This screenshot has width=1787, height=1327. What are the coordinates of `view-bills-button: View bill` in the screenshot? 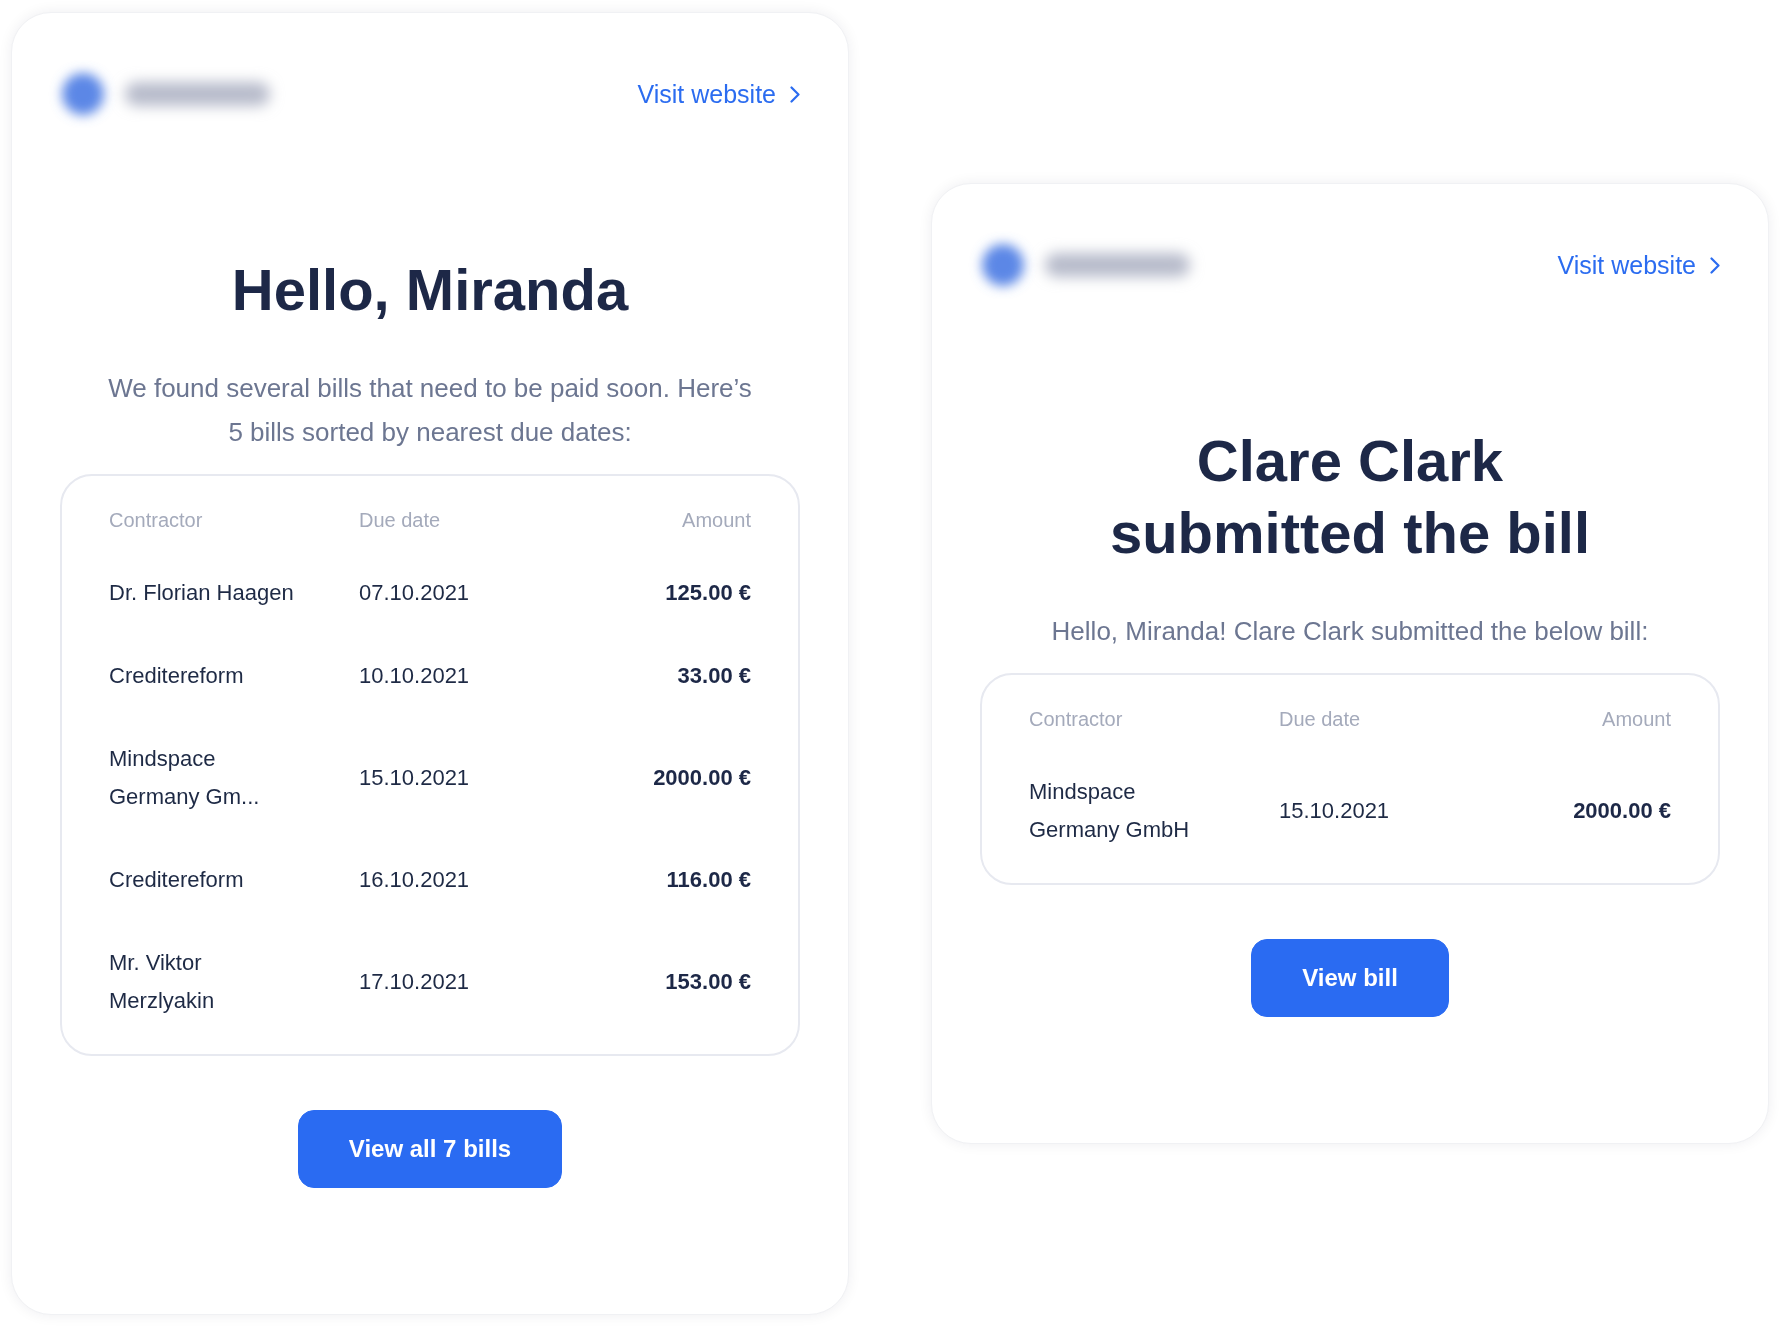 It's located at (1350, 978).